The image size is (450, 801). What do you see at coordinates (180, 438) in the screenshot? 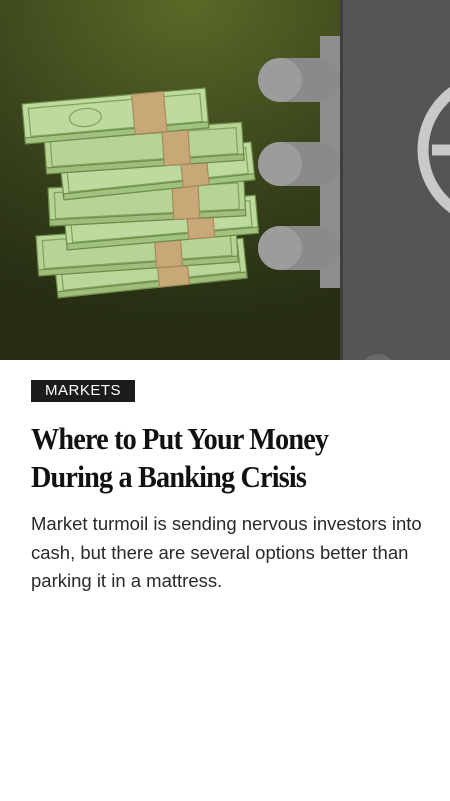
I see `headline-line-1: Where to Put Your Money` at bounding box center [180, 438].